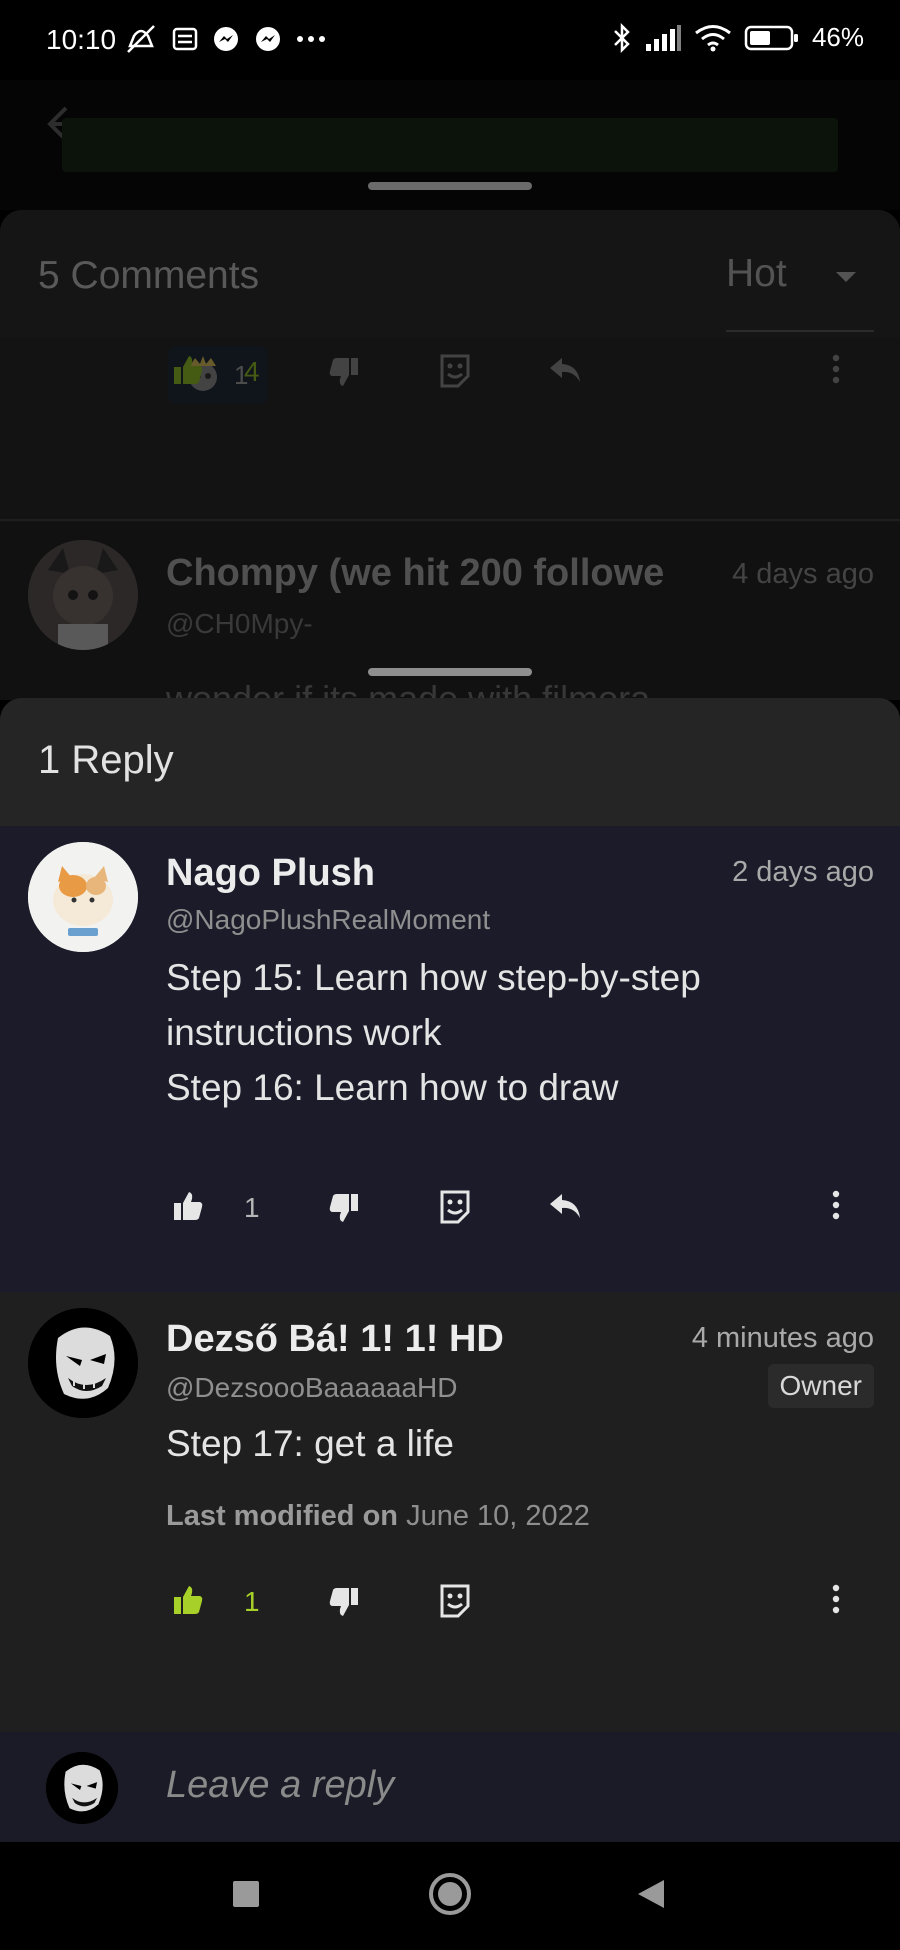  What do you see at coordinates (820, 1386) in the screenshot?
I see `owner-badge: Owner` at bounding box center [820, 1386].